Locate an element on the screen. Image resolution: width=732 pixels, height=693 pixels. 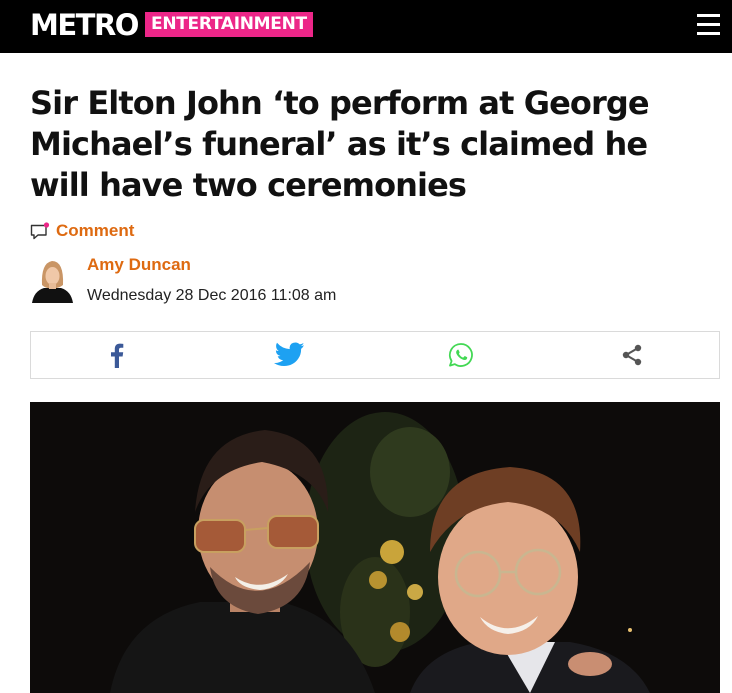
comment-link: Comment is located at coordinates (82, 231).